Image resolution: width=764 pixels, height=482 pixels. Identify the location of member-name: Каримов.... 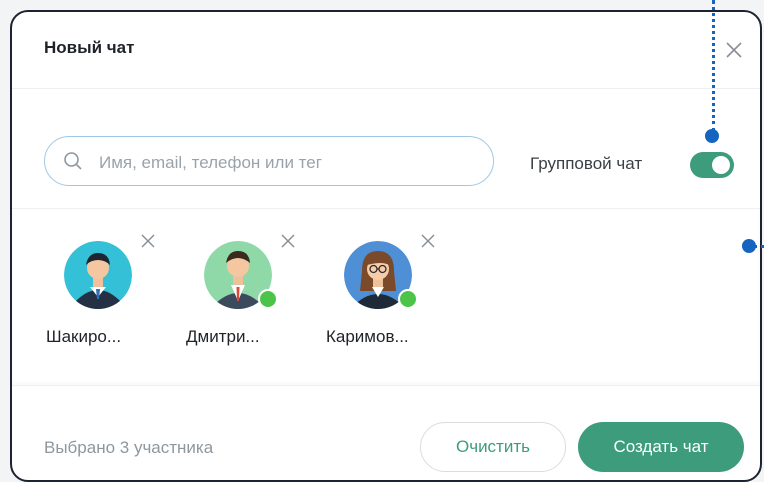
(367, 336).